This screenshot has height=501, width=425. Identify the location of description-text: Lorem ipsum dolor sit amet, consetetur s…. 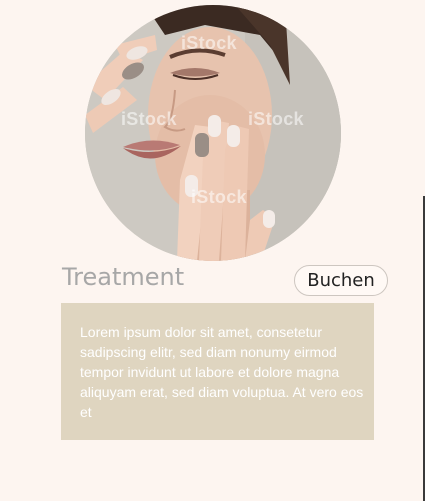
(222, 372).